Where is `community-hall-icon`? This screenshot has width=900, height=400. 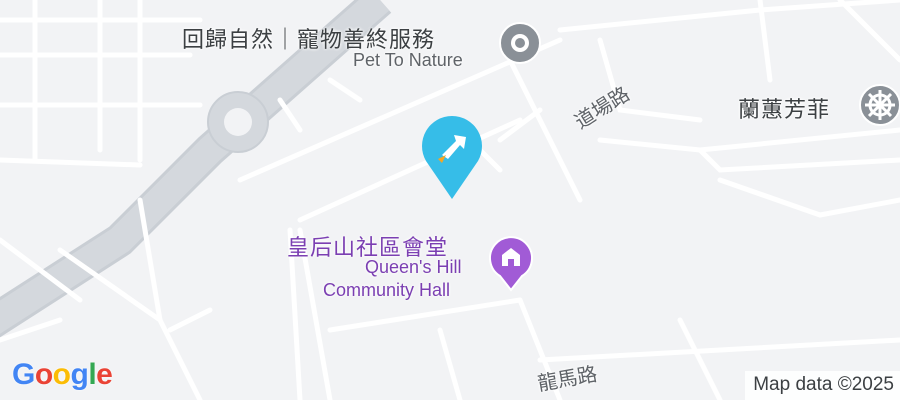
community-hall-icon is located at coordinates (511, 264).